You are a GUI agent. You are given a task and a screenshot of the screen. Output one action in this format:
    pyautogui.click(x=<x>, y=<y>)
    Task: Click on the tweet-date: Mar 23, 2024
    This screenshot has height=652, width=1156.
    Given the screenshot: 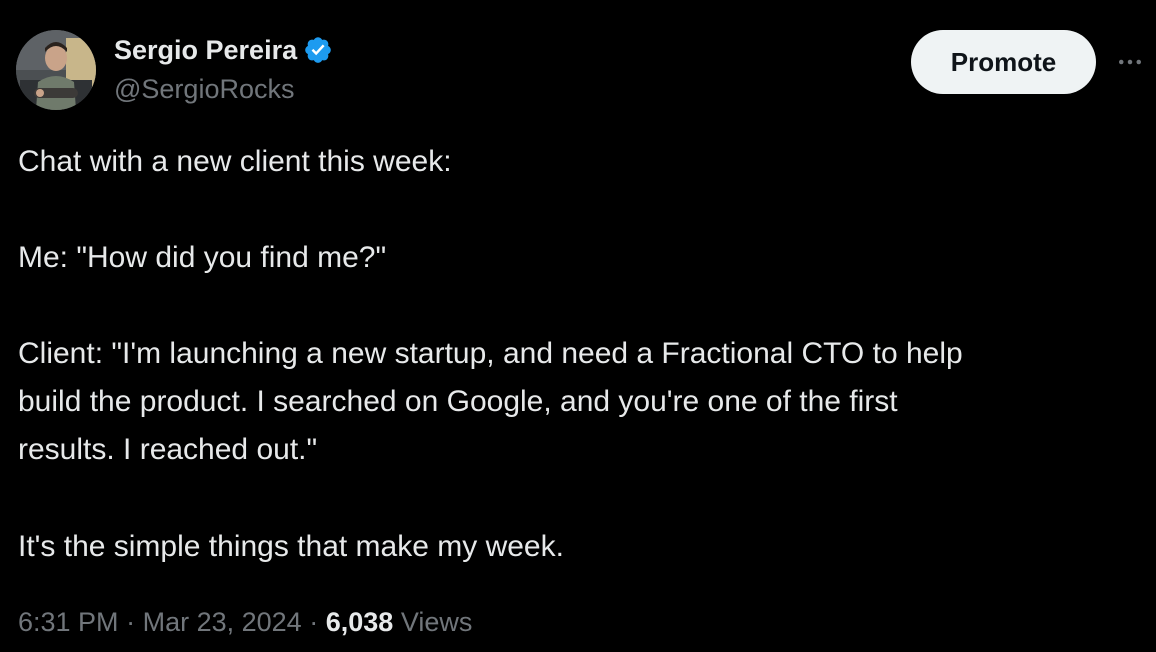 What is the action you would take?
    pyautogui.click(x=222, y=622)
    